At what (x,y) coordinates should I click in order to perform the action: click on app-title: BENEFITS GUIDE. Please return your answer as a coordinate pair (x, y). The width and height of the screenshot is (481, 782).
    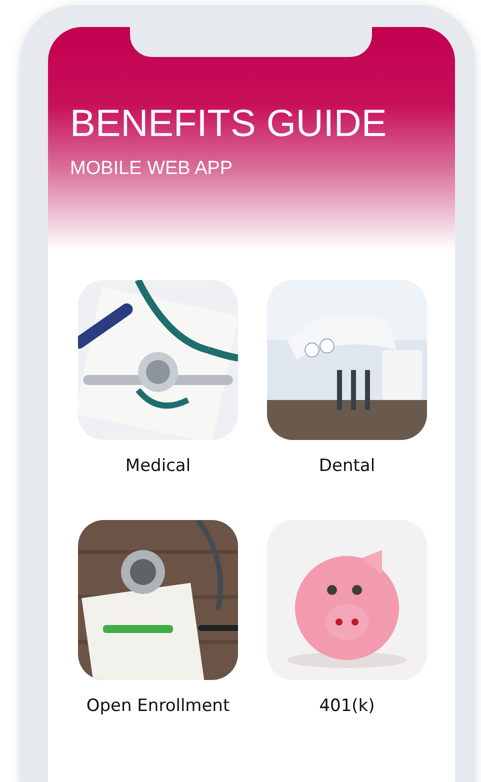
    Looking at the image, I should click on (229, 124).